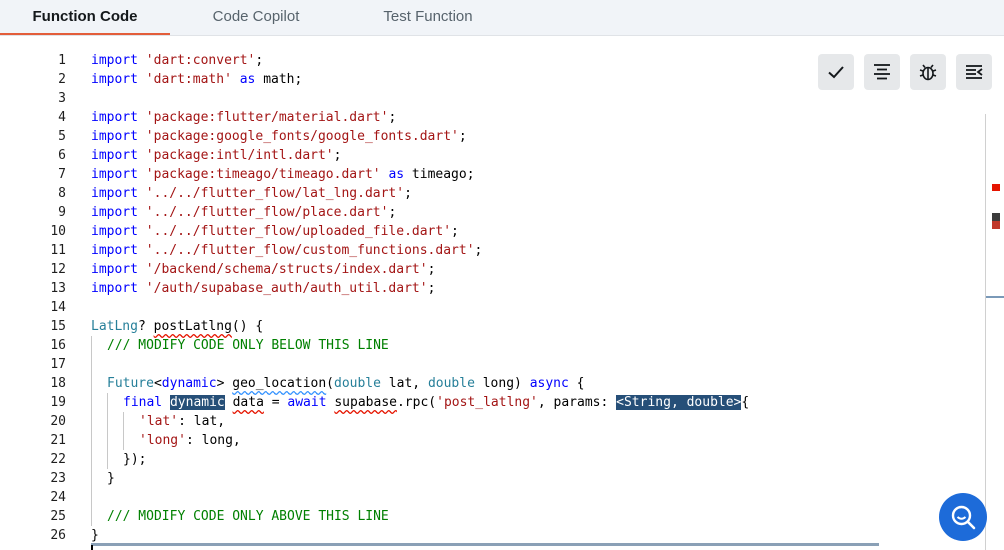  I want to click on code-line: /// MODIFY CODE ONLY BELOW THIS LINE, so click(248, 345).